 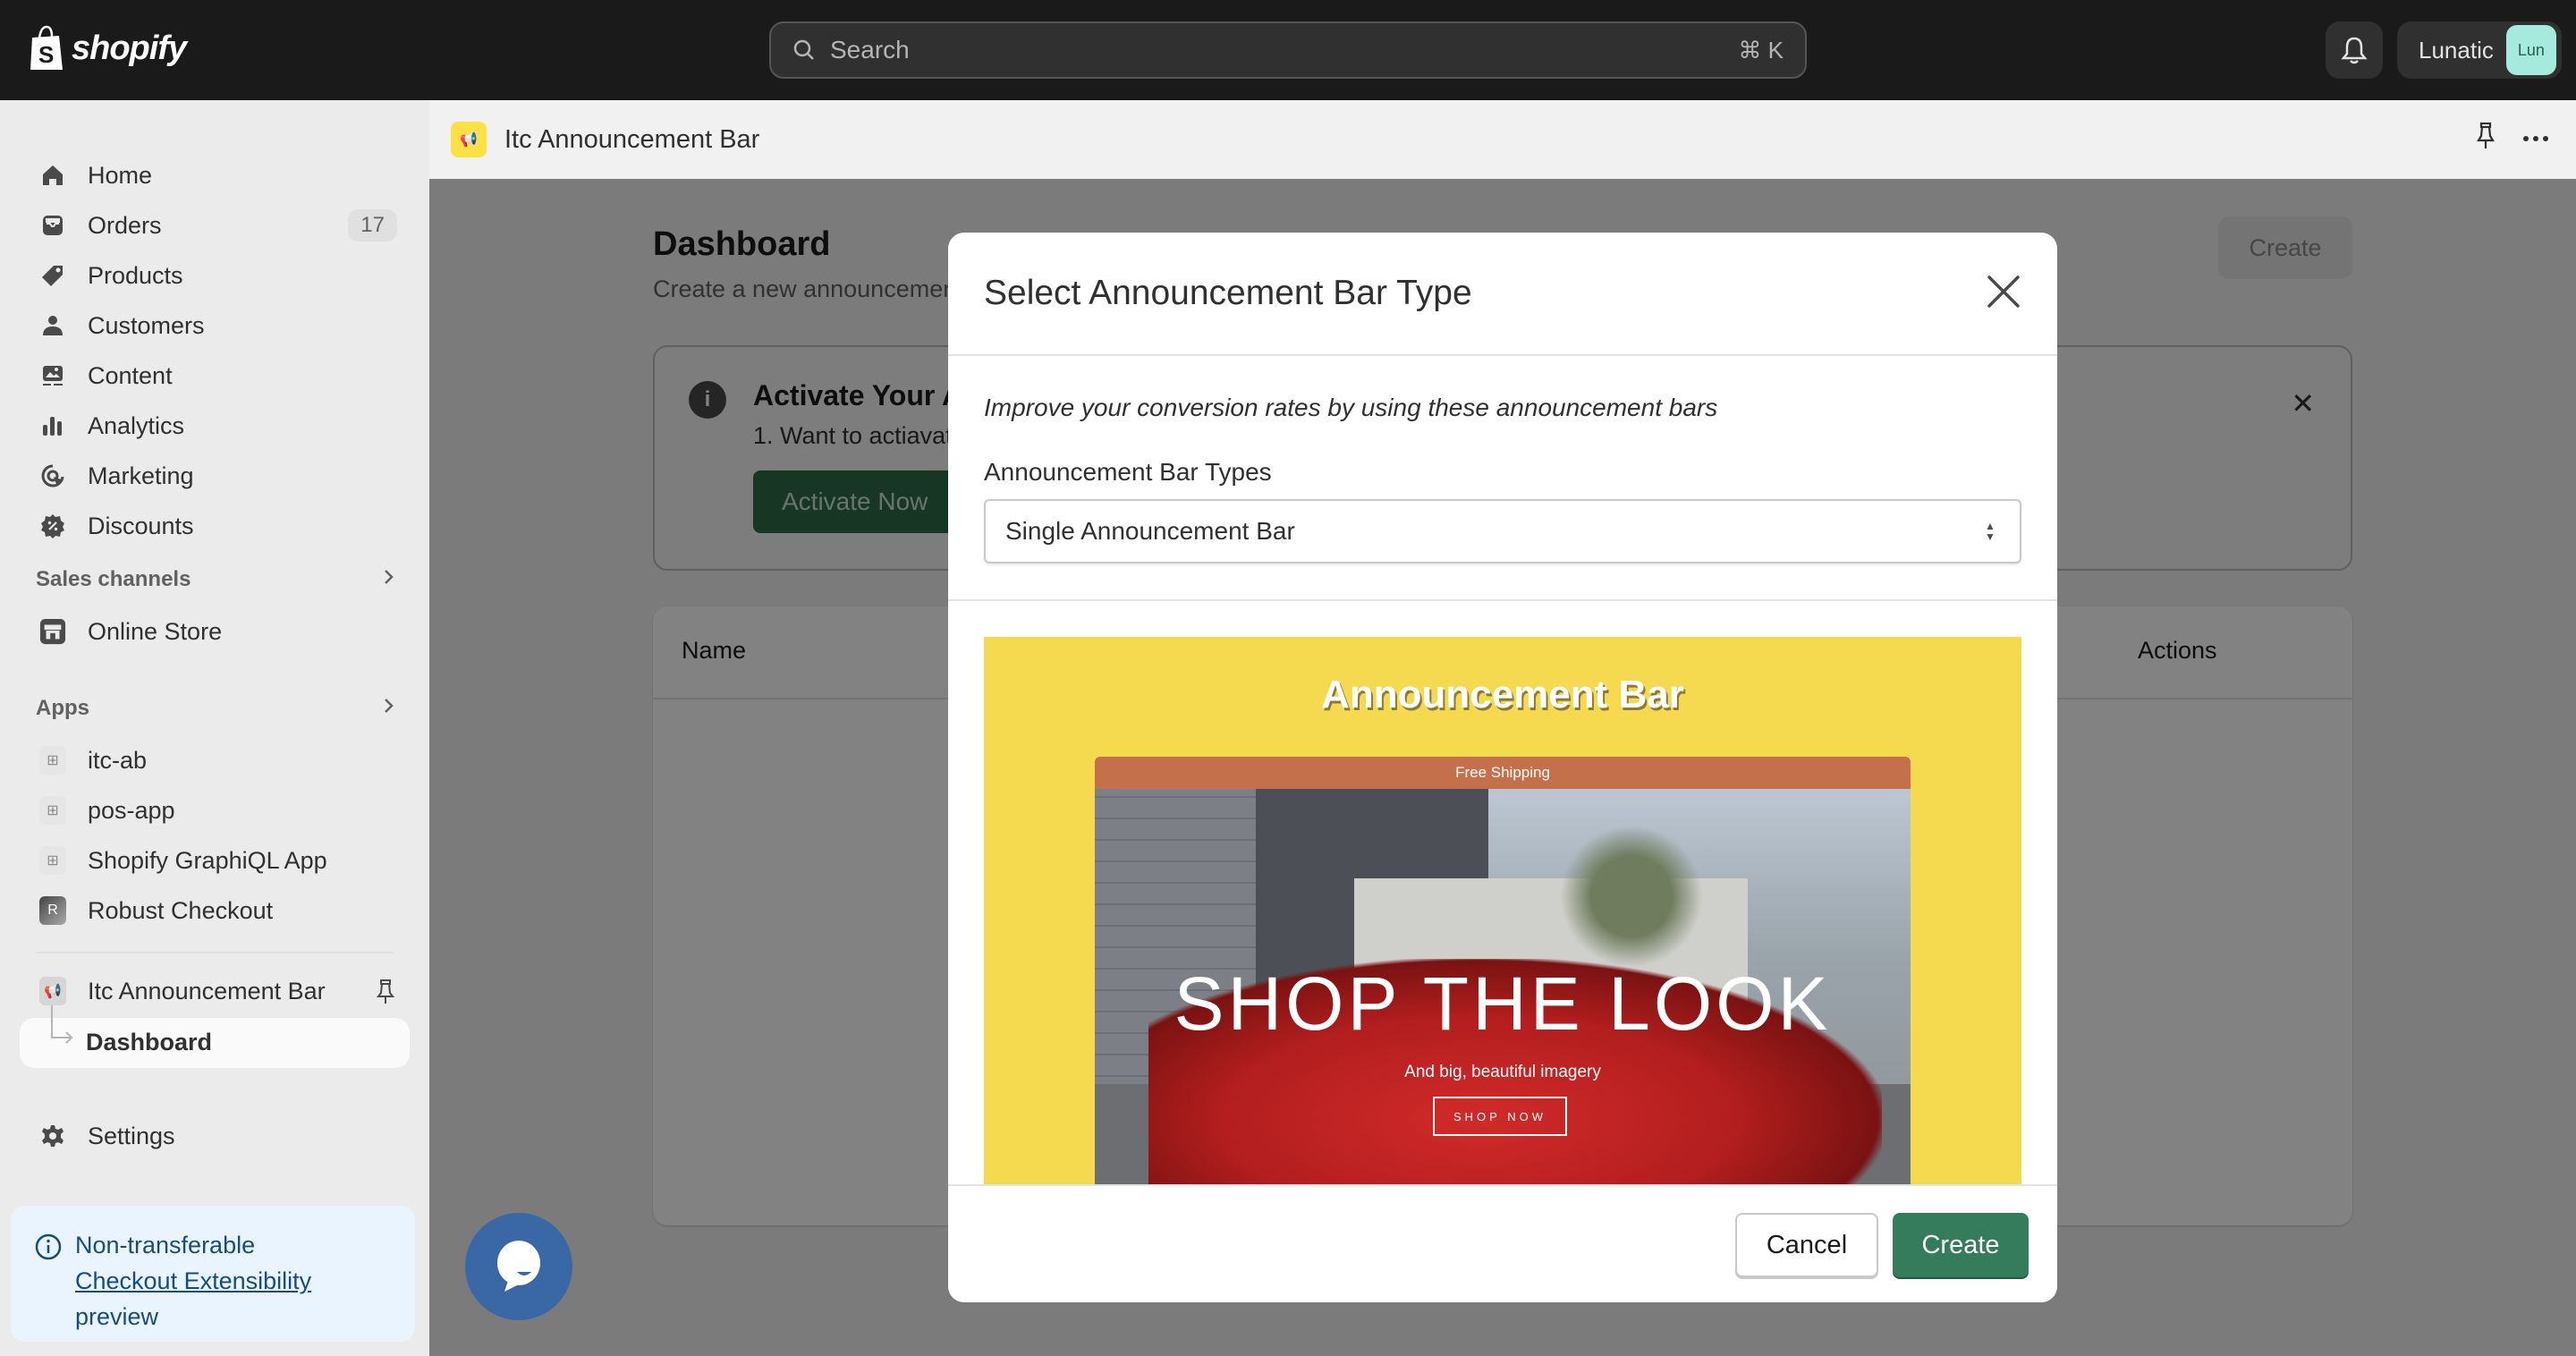 I want to click on sidebar-item-online-store: Online Store, so click(x=215, y=632).